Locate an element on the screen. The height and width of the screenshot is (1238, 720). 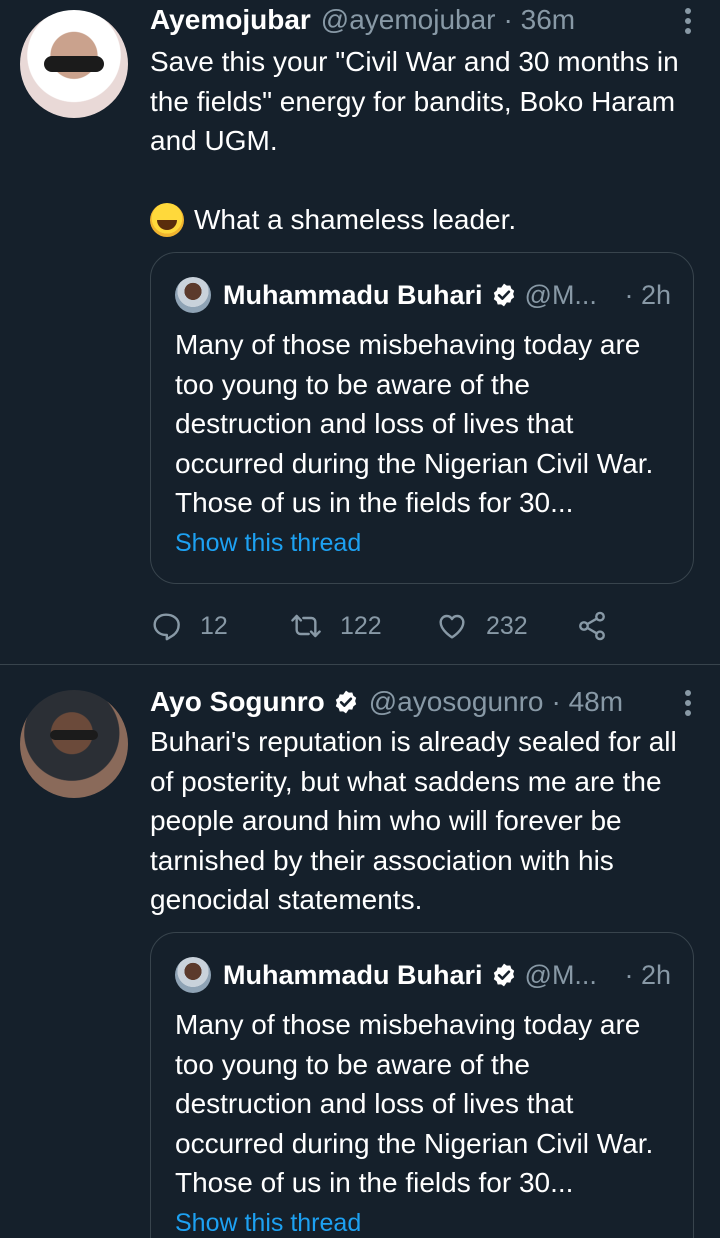
share-button is located at coordinates (601, 626).